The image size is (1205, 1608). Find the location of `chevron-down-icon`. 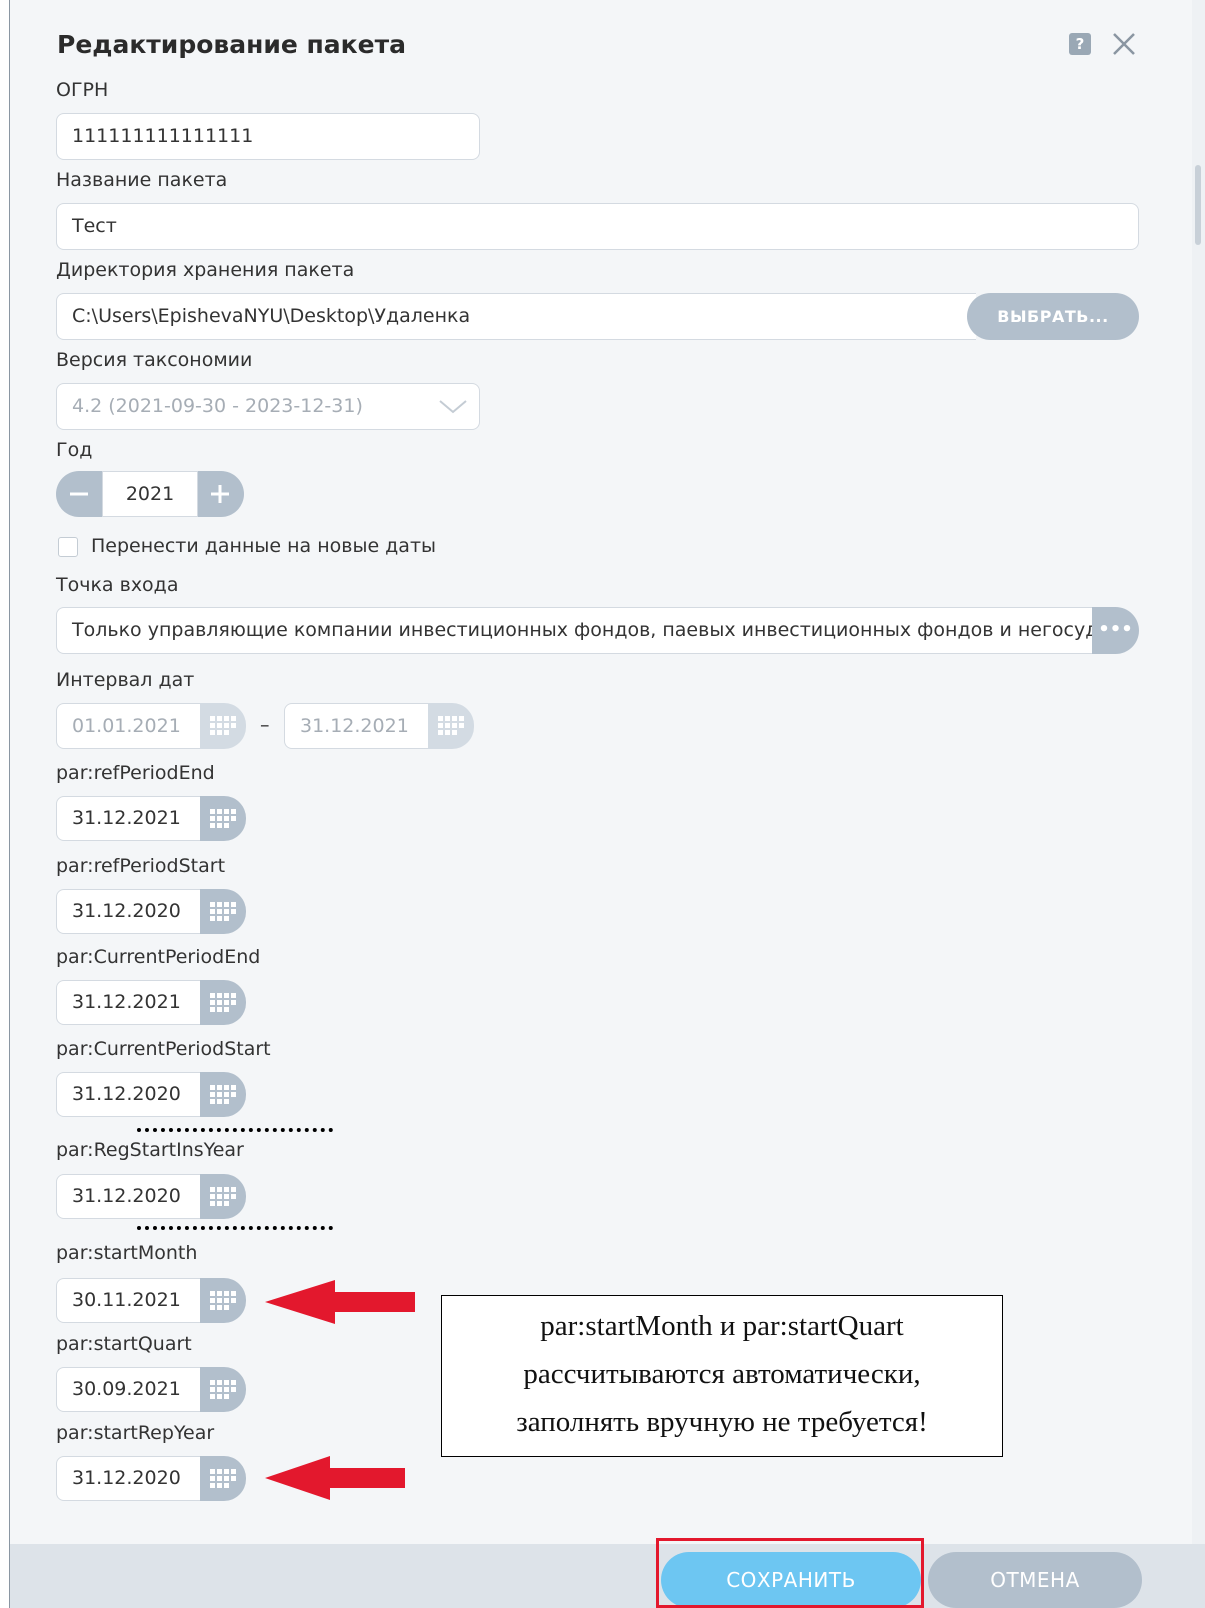

chevron-down-icon is located at coordinates (453, 409).